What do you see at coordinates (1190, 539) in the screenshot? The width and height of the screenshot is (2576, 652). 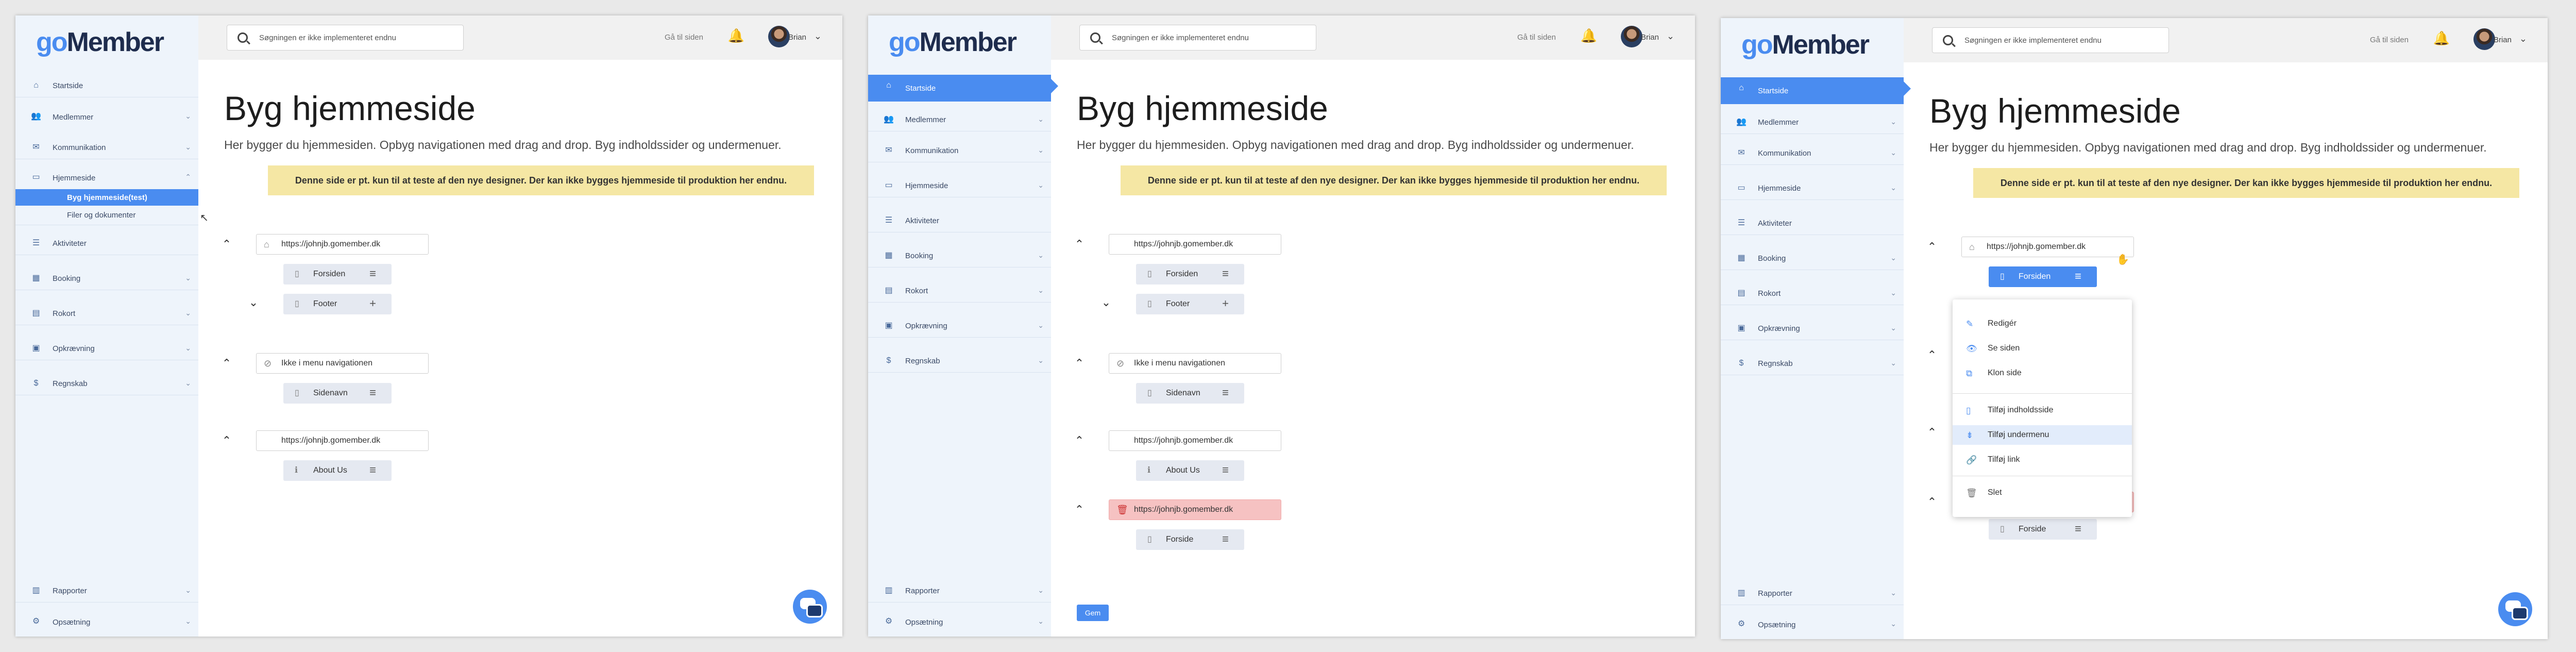 I see `page-node-forside: ▯ Forside ≡` at bounding box center [1190, 539].